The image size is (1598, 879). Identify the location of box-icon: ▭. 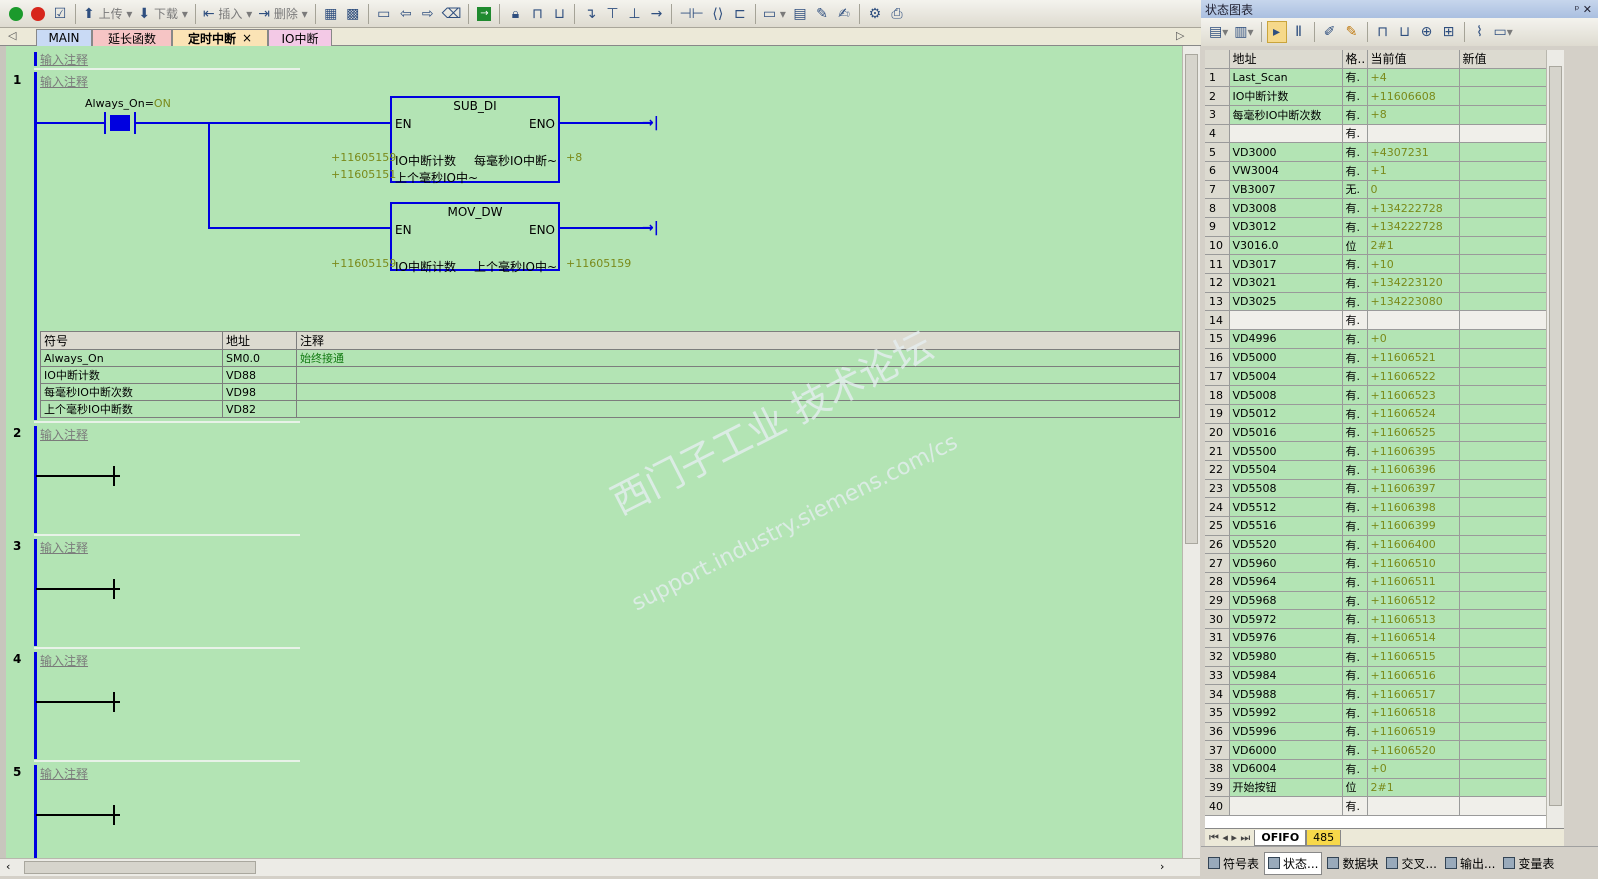
(384, 14).